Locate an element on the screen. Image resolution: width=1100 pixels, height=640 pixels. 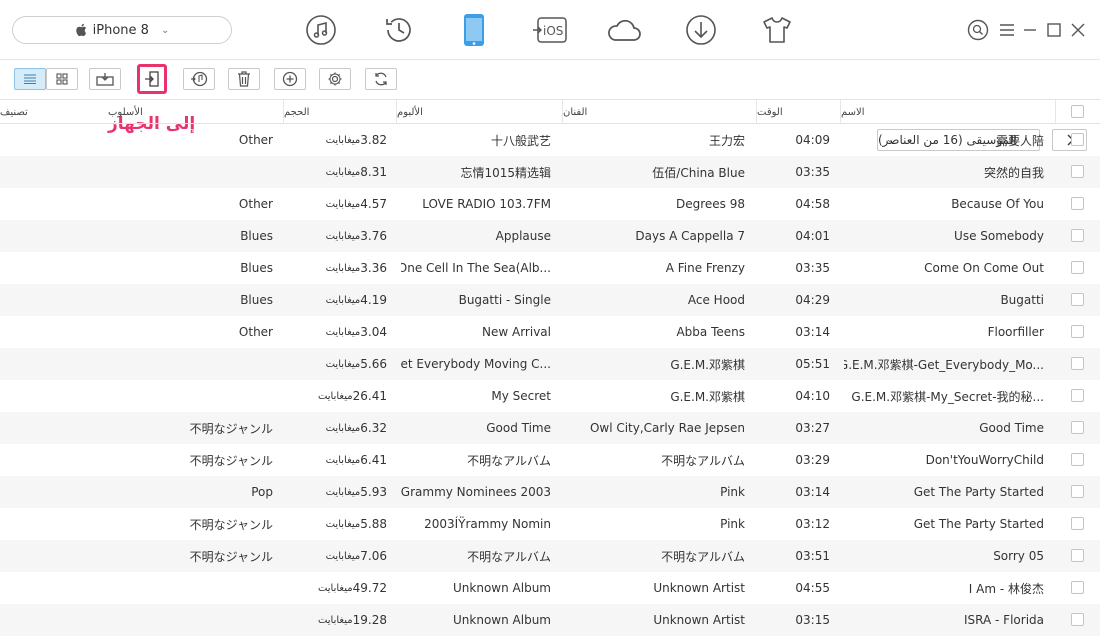
cell-name: Come On Come Out is located at coordinates (984, 268).